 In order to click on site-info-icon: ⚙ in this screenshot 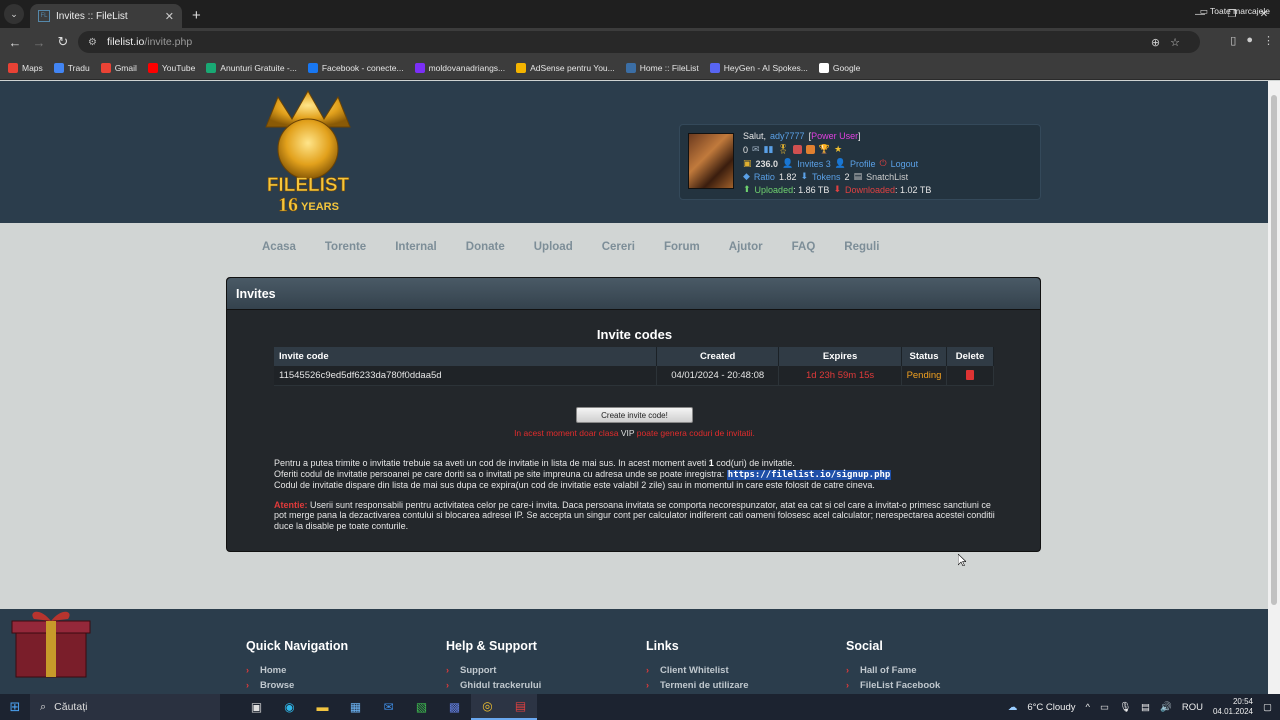, I will do `click(92, 42)`.